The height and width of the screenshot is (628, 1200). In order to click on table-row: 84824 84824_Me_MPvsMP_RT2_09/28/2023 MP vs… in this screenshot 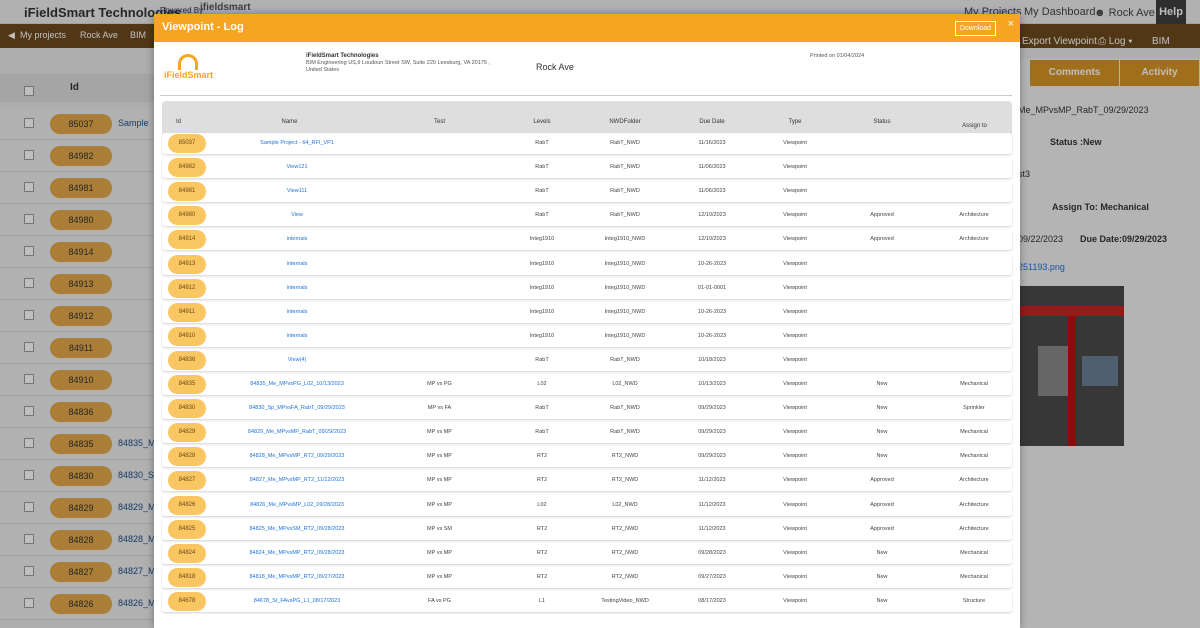, I will do `click(587, 553)`.